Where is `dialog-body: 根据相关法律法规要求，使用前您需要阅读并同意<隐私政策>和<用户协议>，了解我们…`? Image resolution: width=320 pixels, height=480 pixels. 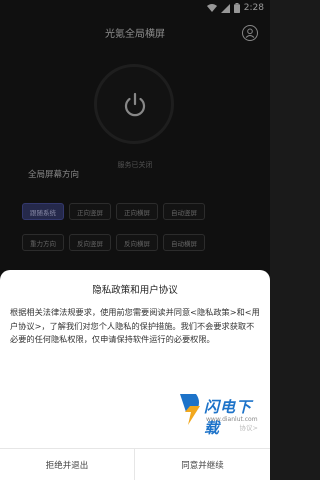 dialog-body: 根据相关法律法规要求，使用前您需要阅读并同意<隐私政策>和<用户协议>，了解我们… is located at coordinates (135, 325).